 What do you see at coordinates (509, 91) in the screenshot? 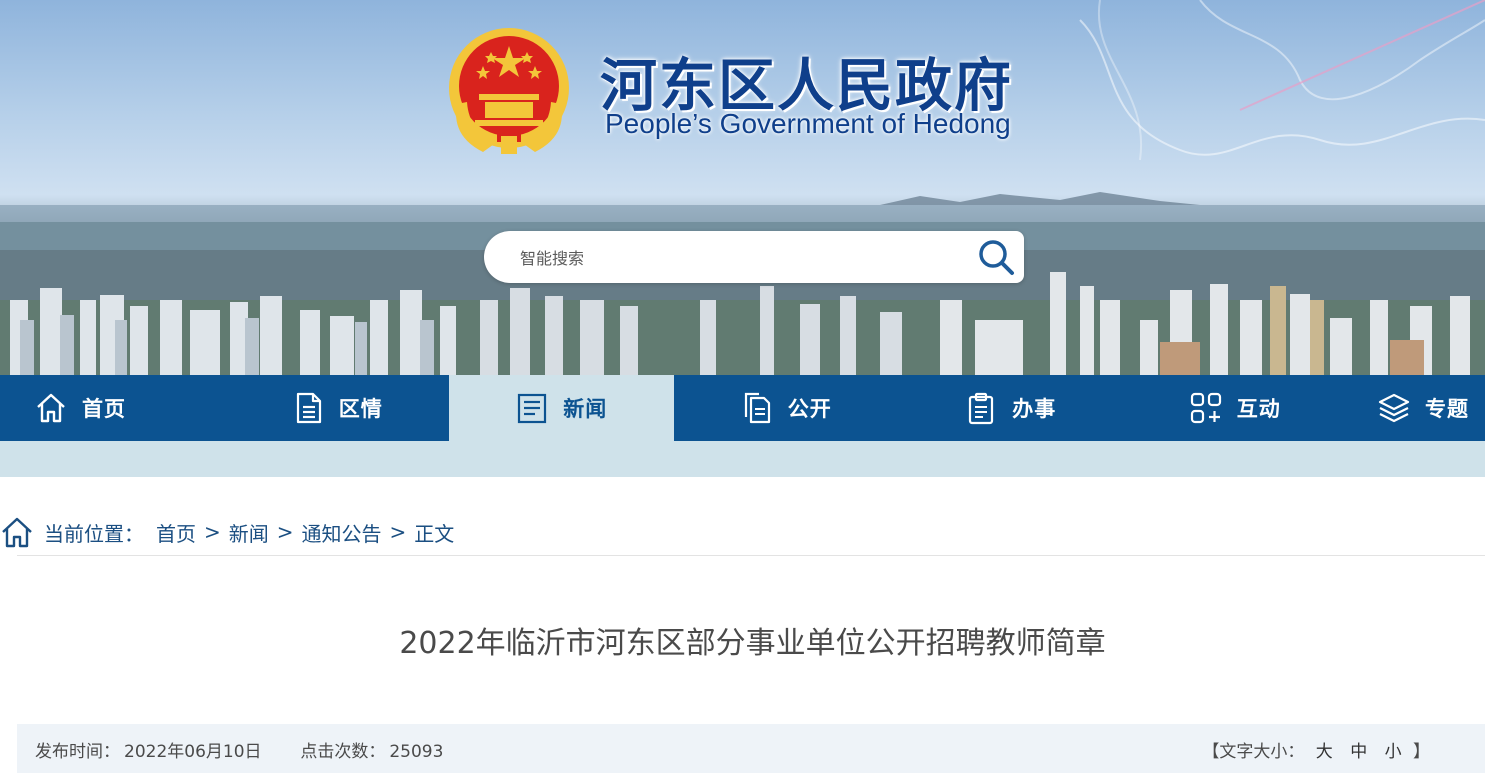
I see `national-emblem-icon` at bounding box center [509, 91].